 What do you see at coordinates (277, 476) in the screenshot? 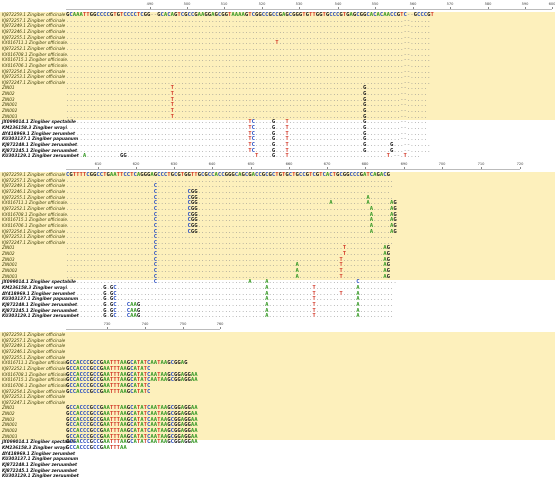
I see `alignment-row: KU303129.1 Zingiber zeruumbet` at bounding box center [277, 476].